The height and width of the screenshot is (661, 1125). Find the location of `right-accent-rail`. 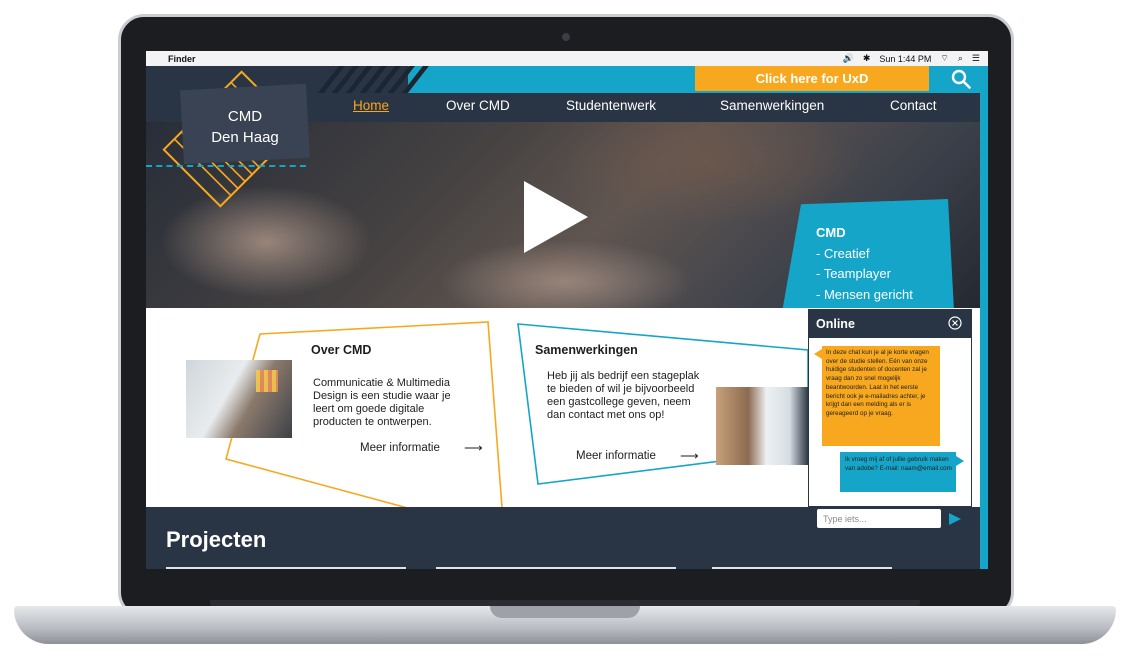

right-accent-rail is located at coordinates (984, 331).